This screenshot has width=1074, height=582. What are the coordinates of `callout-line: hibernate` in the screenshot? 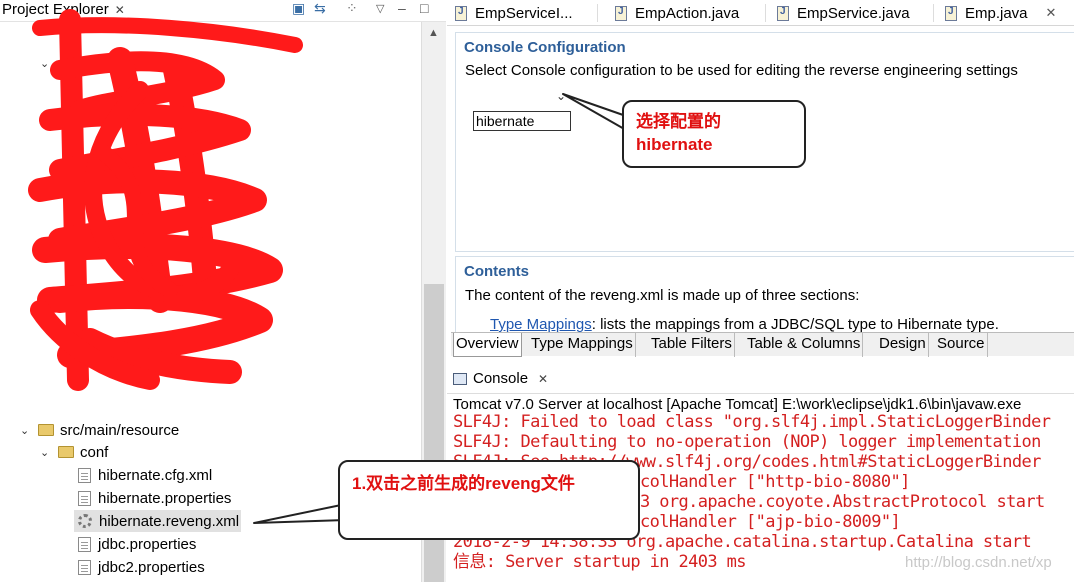 It's located at (674, 144).